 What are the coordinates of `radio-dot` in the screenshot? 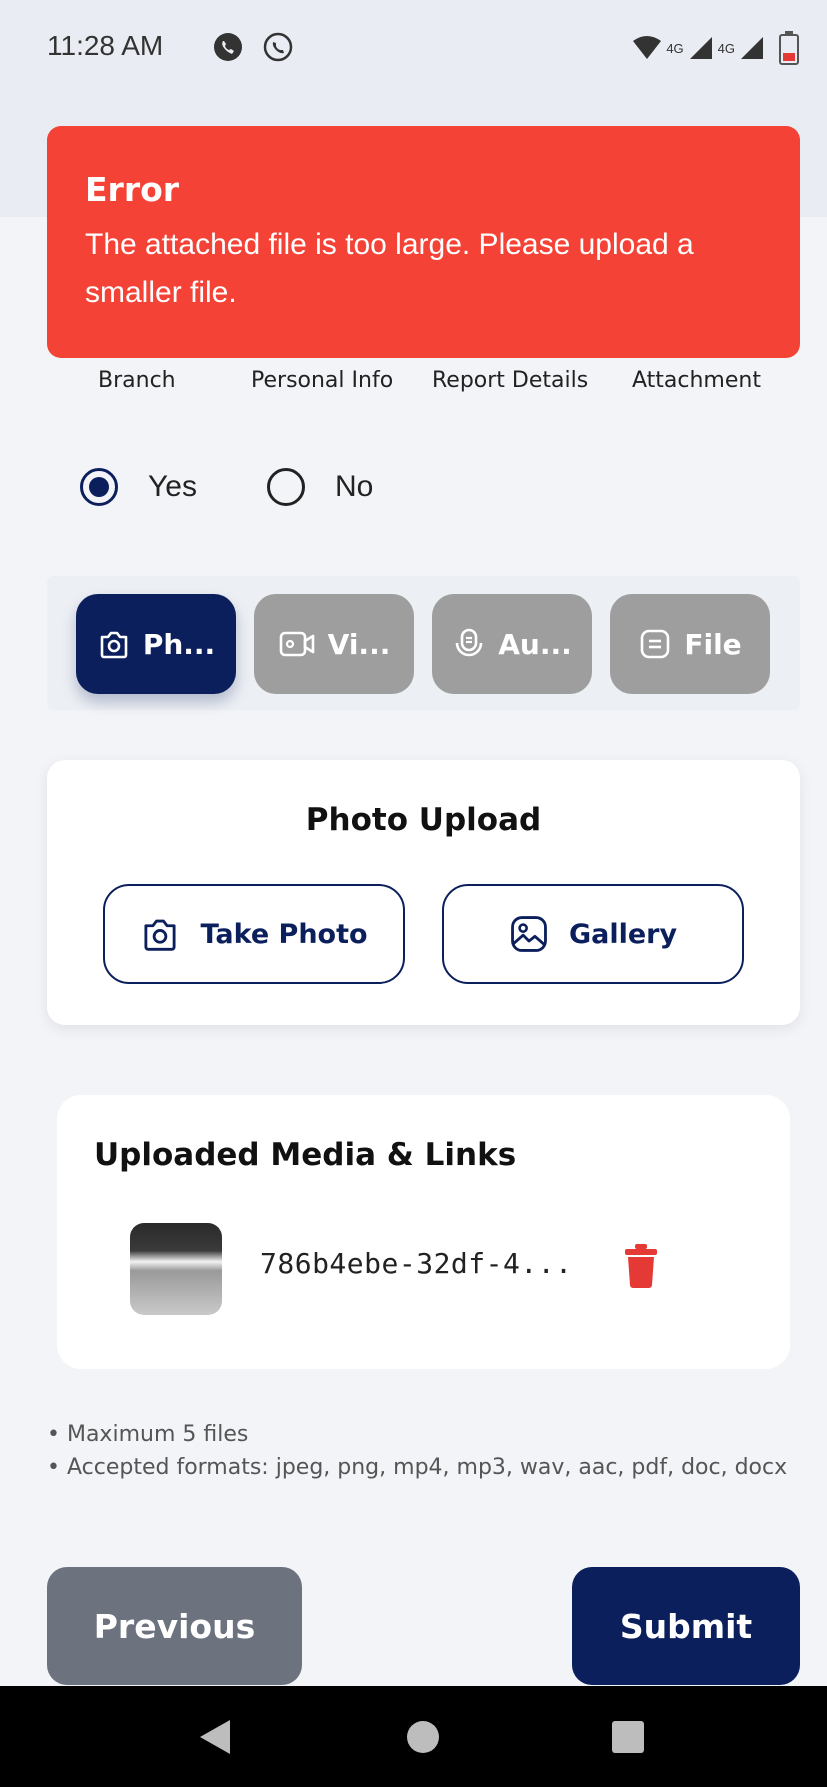 It's located at (99, 487).